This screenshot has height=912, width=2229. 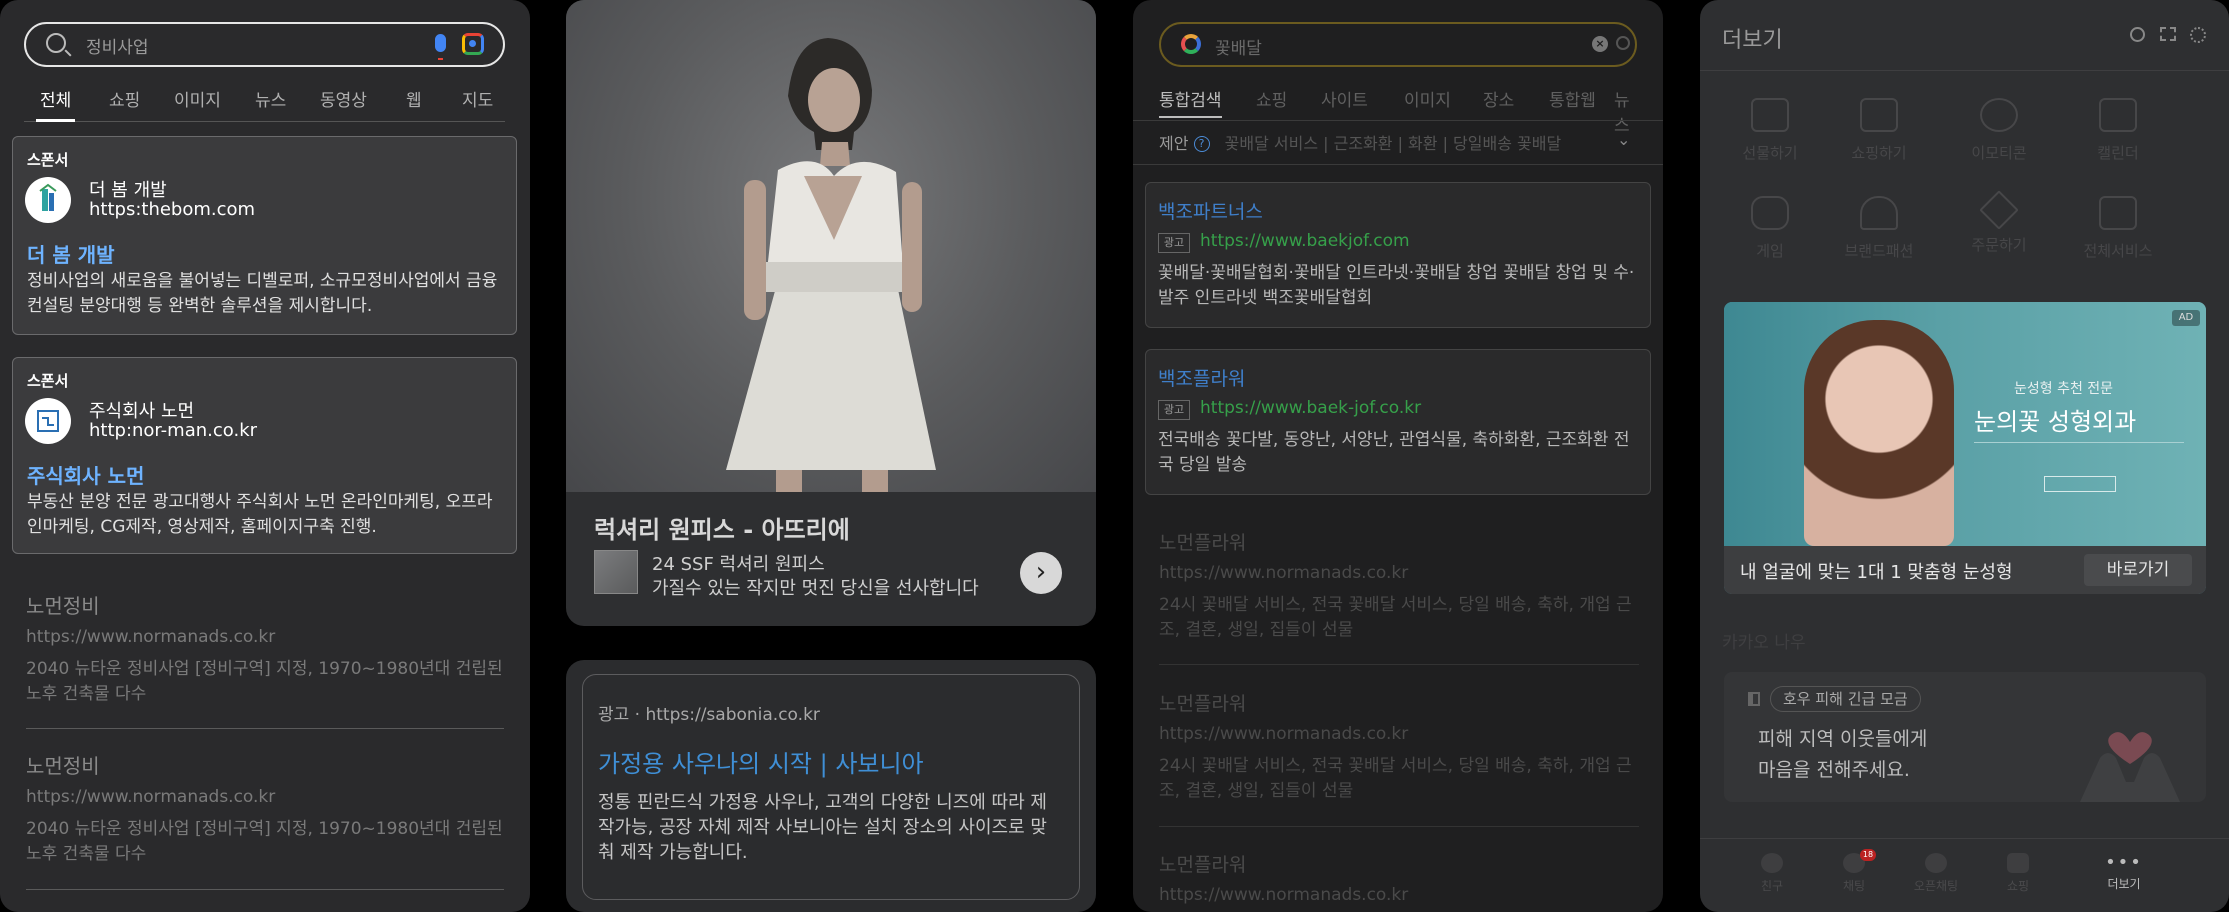 What do you see at coordinates (440, 47) in the screenshot?
I see `microphone-icon` at bounding box center [440, 47].